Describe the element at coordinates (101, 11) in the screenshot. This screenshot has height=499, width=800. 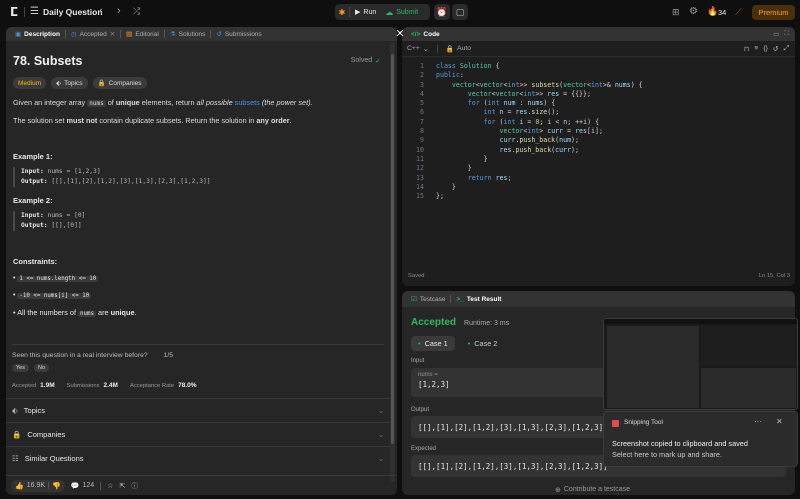
I see `prev-problem-icon: ‹` at that location.